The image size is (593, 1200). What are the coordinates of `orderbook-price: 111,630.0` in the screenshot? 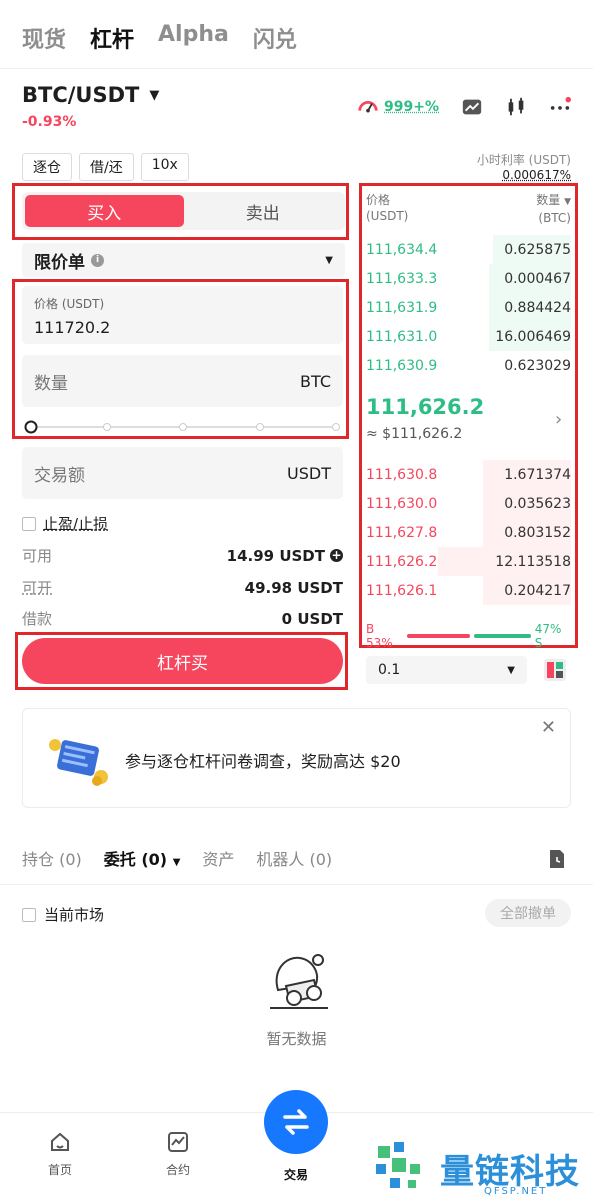 It's located at (402, 503).